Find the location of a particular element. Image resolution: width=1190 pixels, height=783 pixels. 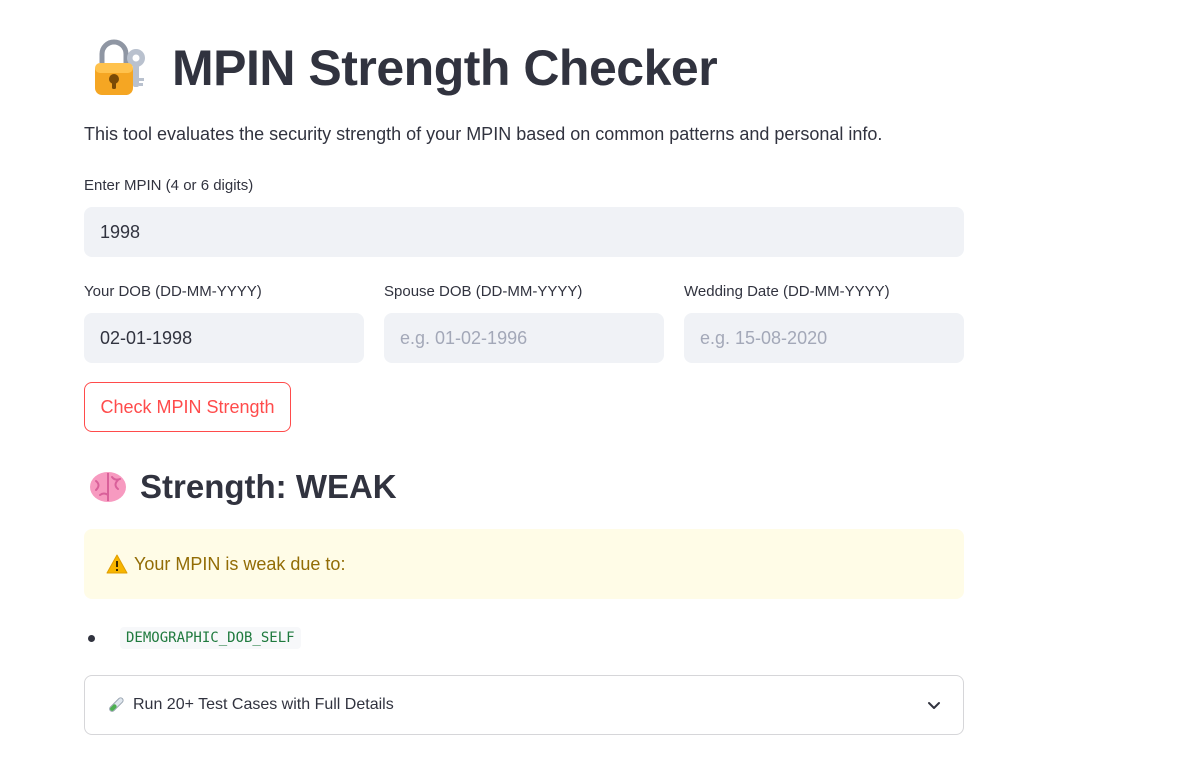

title-row: MPIN Strength Checker is located at coordinates (405, 68).